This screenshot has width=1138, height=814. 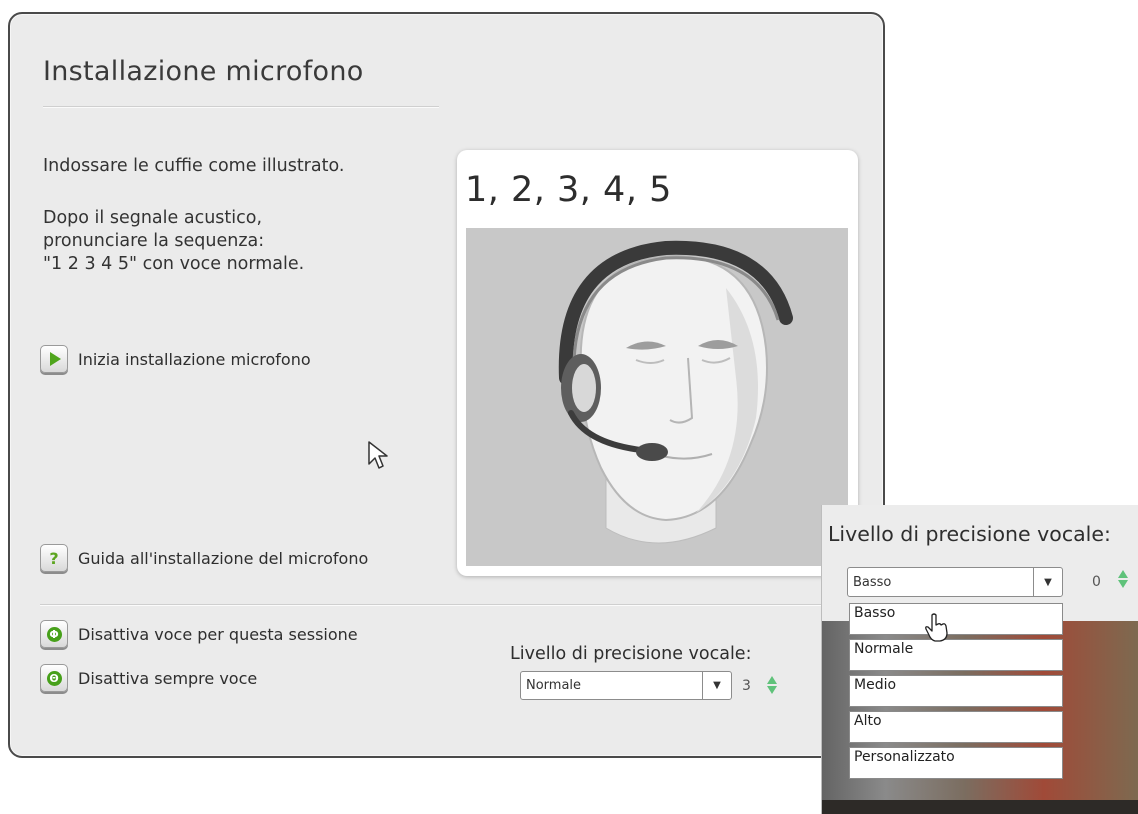 I want to click on mouse-pointer-icon, so click(x=378, y=458).